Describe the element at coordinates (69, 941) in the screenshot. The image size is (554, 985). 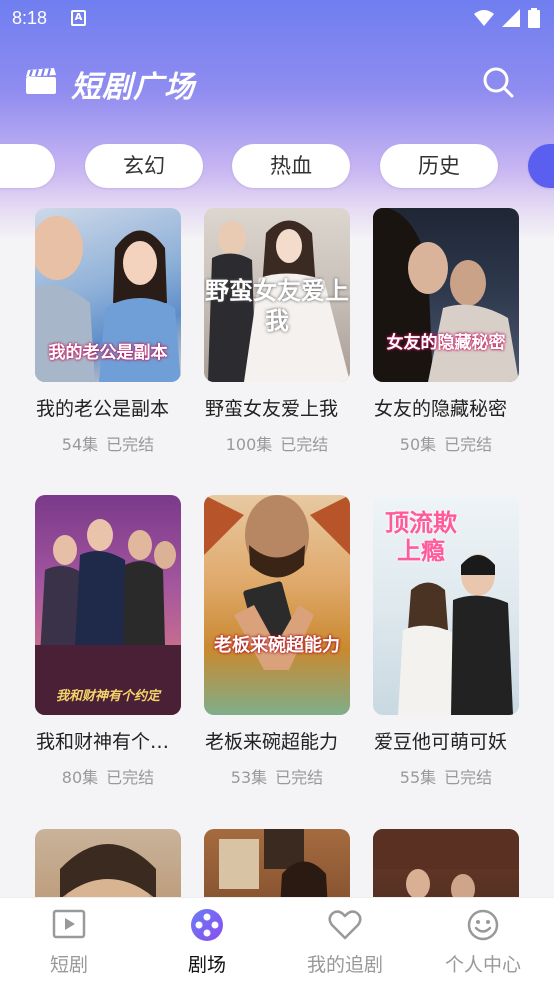
I see `nav-item-duanju: 短剧` at that location.